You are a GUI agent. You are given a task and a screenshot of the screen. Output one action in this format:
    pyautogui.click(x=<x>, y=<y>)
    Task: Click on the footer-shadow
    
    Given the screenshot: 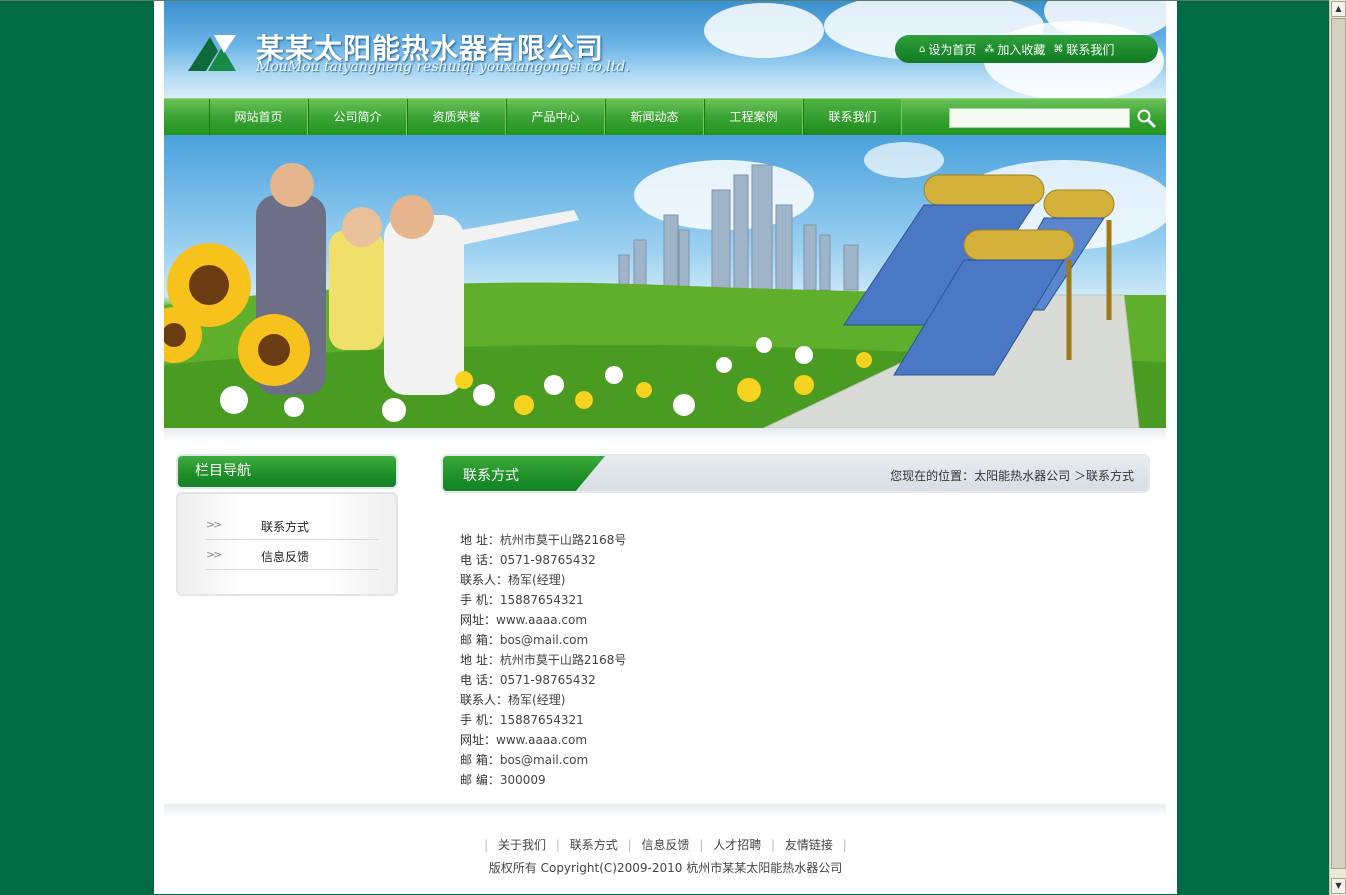 What is the action you would take?
    pyautogui.click(x=665, y=811)
    